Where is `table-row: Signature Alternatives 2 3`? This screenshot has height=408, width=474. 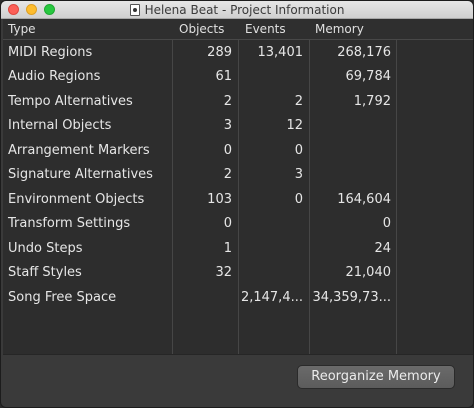
table-row: Signature Alternatives 2 3 is located at coordinates (238, 175).